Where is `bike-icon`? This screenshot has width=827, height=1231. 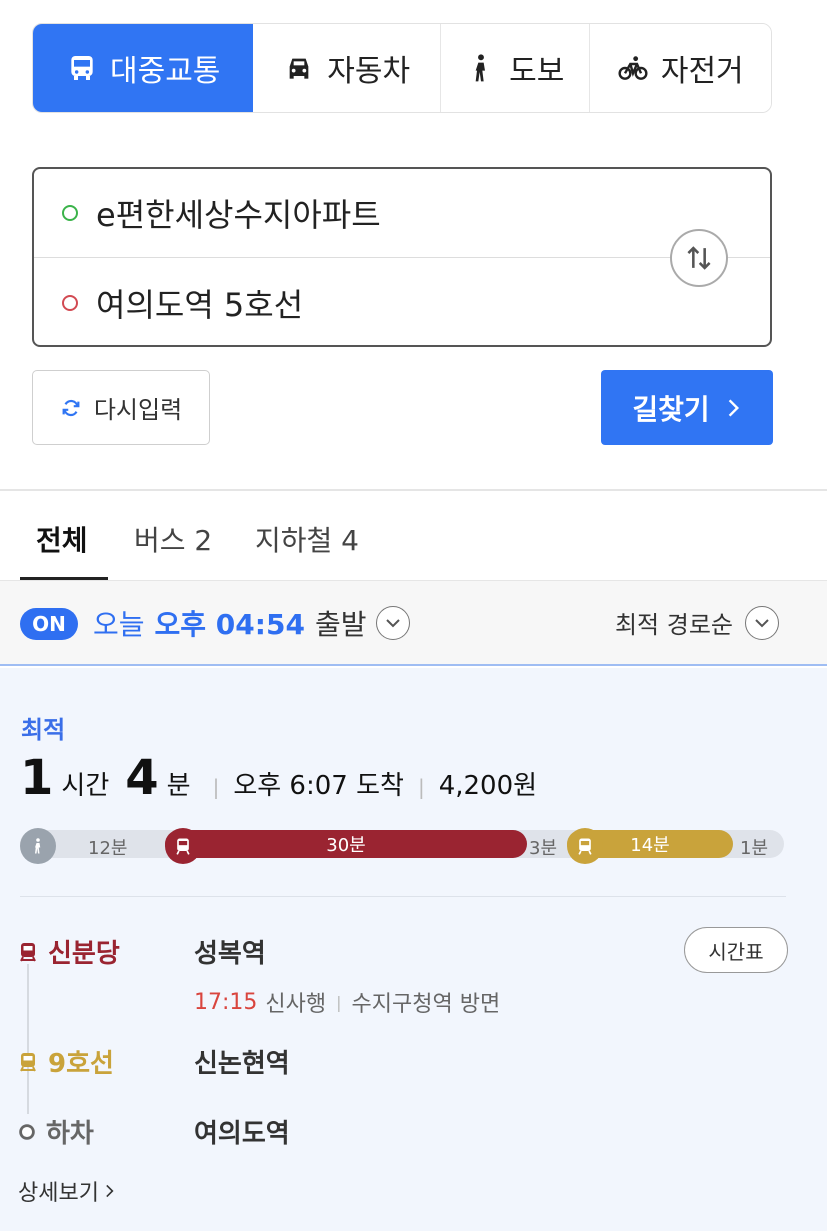 bike-icon is located at coordinates (633, 68).